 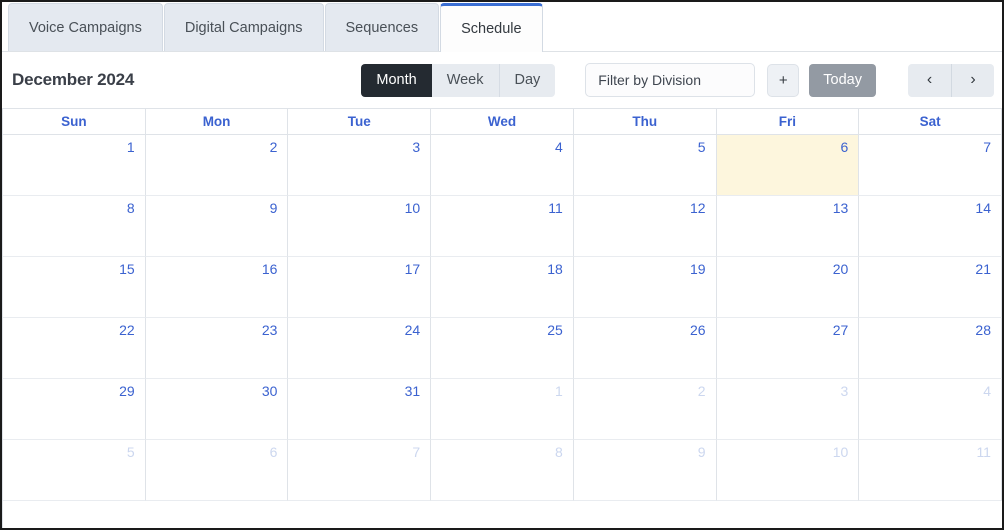 What do you see at coordinates (396, 80) in the screenshot?
I see `view-month-button: Month` at bounding box center [396, 80].